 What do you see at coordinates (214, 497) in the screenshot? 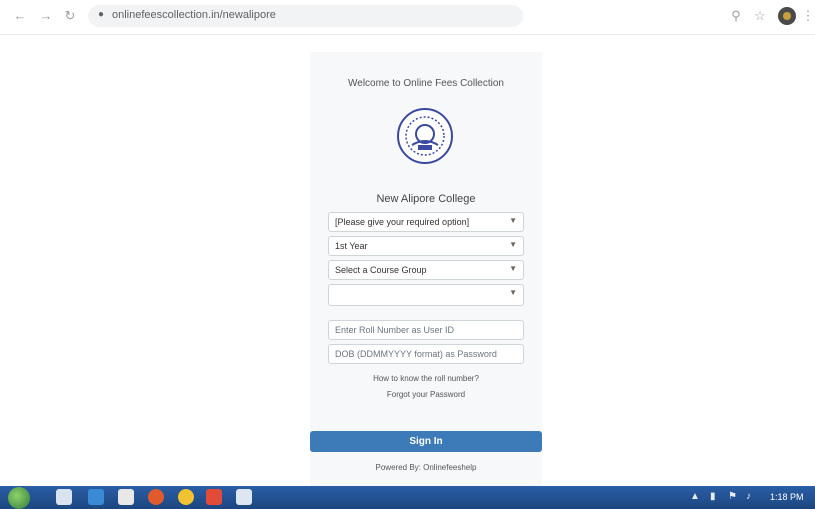
I see `pdf-icon` at bounding box center [214, 497].